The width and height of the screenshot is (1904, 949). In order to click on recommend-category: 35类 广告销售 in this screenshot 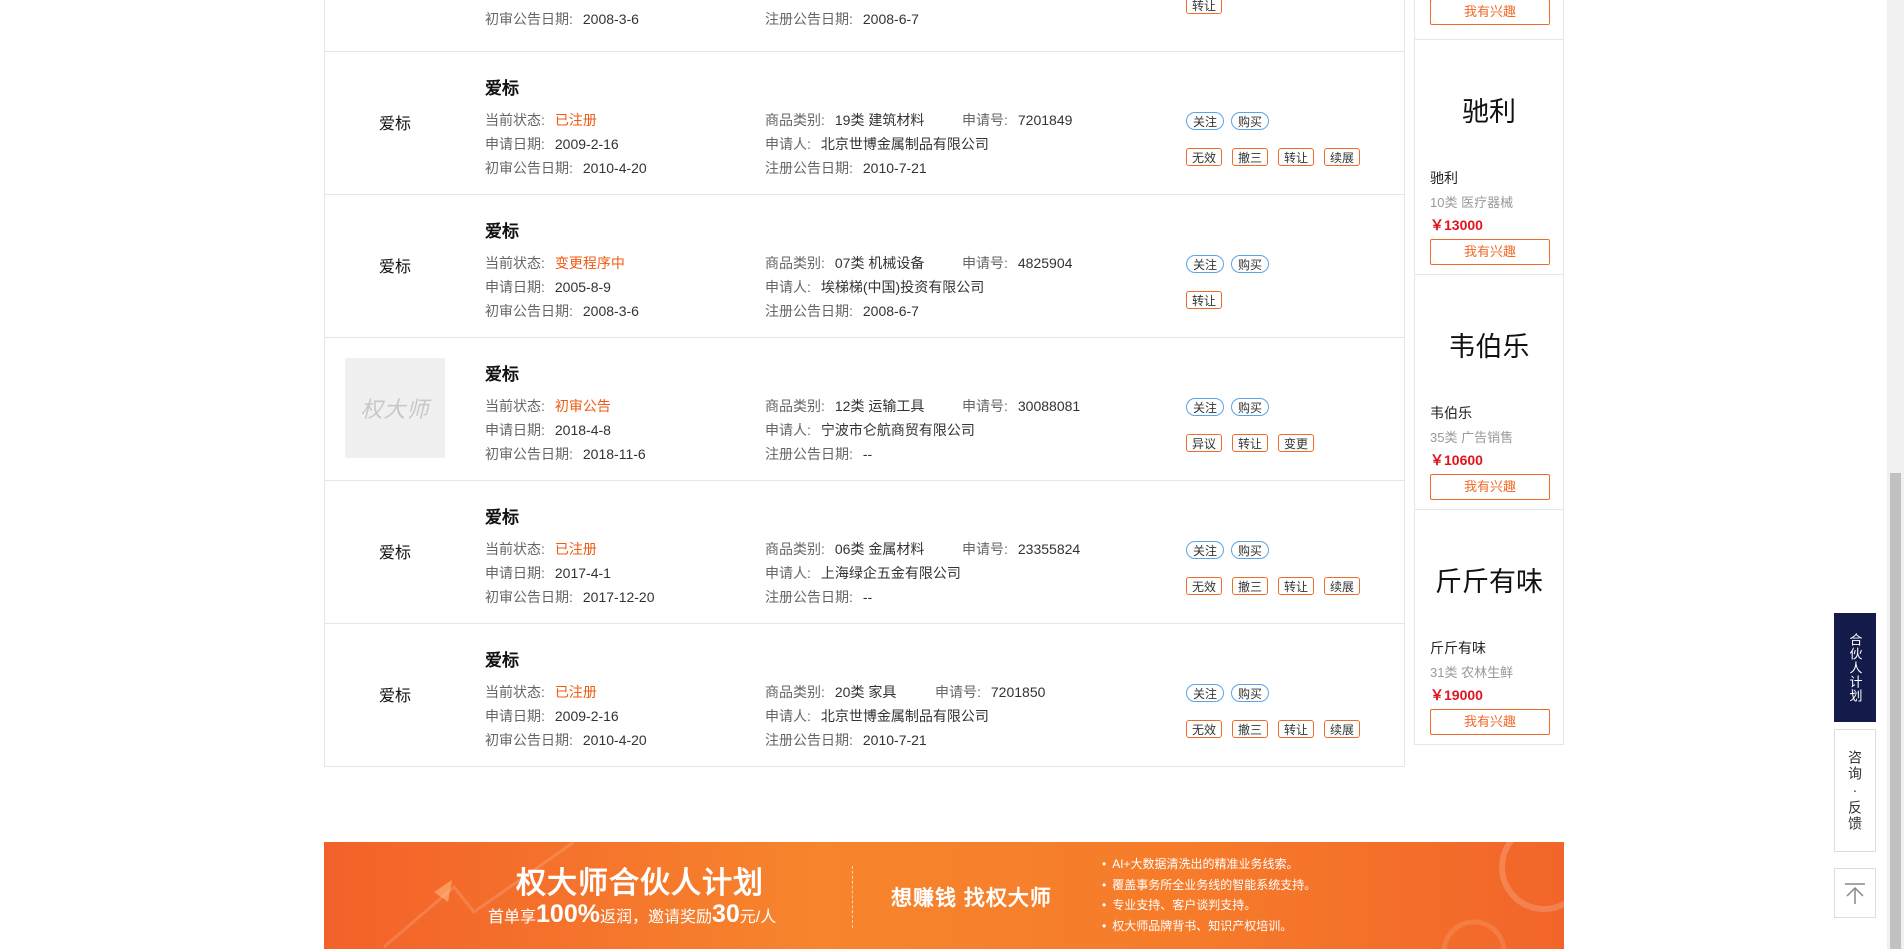, I will do `click(1472, 437)`.